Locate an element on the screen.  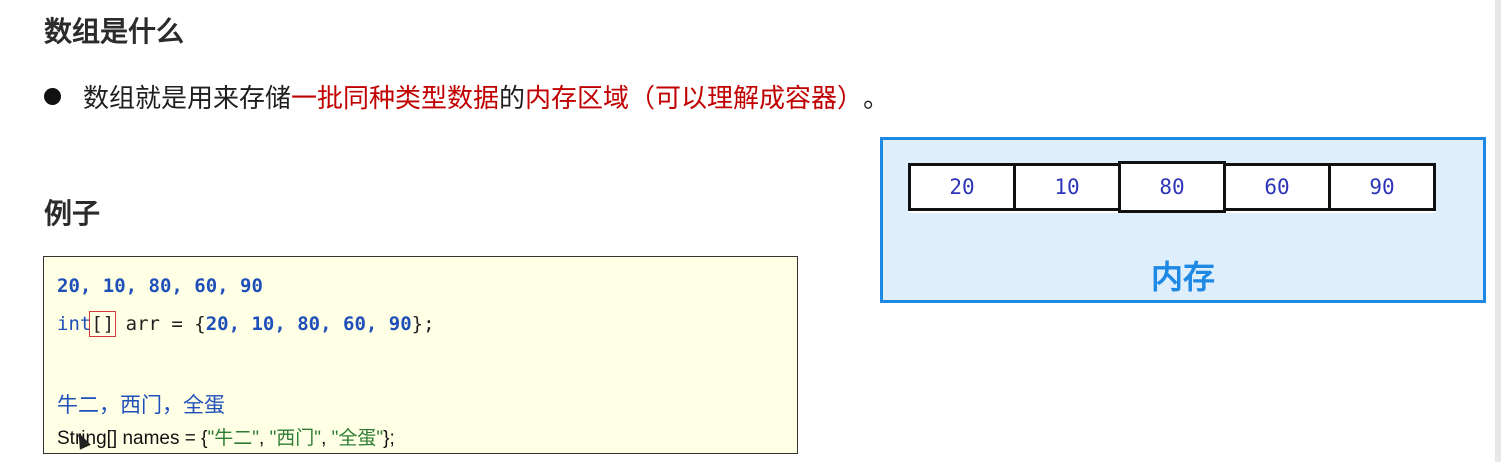
code-array-brackets: [] is located at coordinates (103, 324).